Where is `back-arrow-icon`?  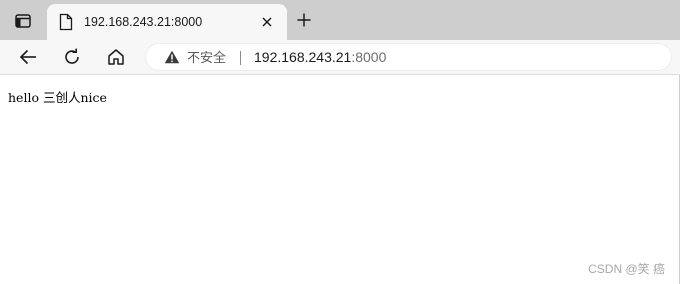 back-arrow-icon is located at coordinates (27, 57).